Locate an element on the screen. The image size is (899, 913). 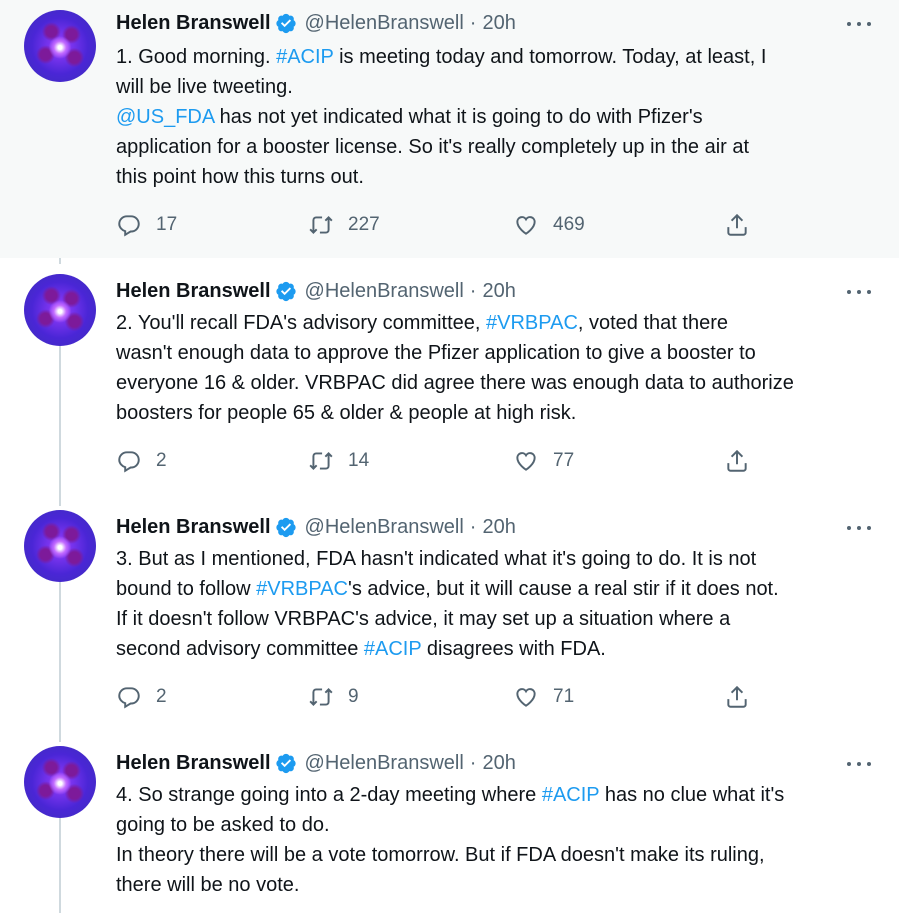
text-segment: second advisory committee is located at coordinates (240, 649).